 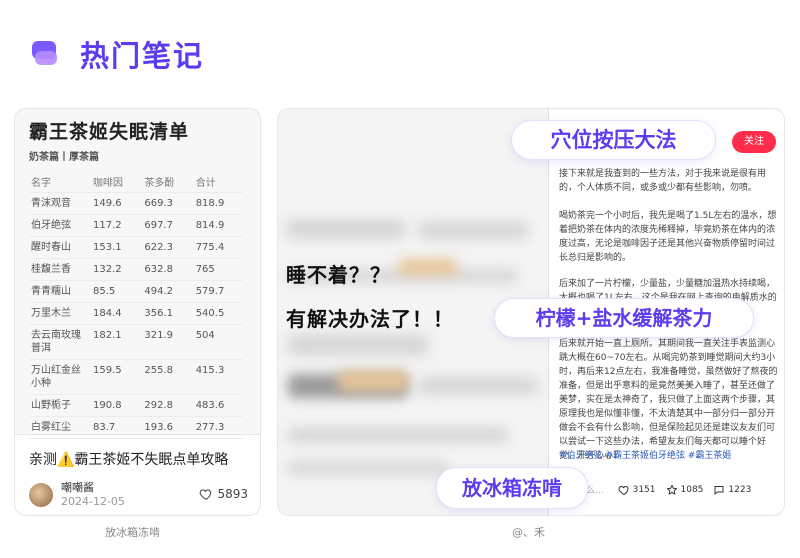 What do you see at coordinates (158, 370) in the screenshot?
I see `table-cell: 255.8` at bounding box center [158, 370].